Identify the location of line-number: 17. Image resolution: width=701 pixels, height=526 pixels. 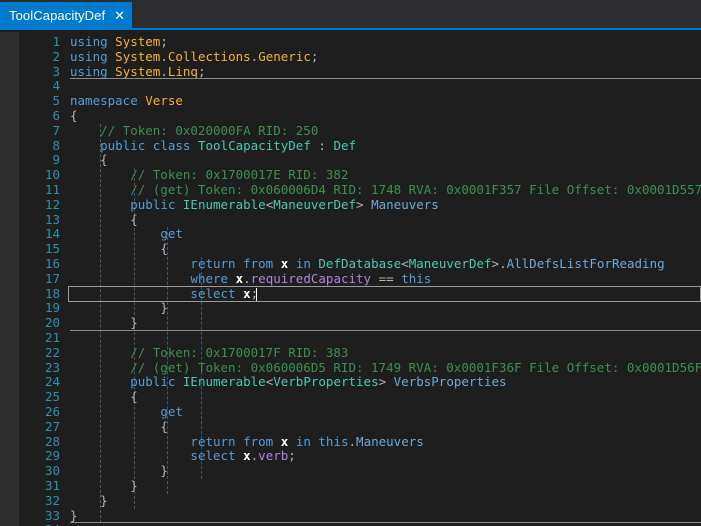
(52, 278).